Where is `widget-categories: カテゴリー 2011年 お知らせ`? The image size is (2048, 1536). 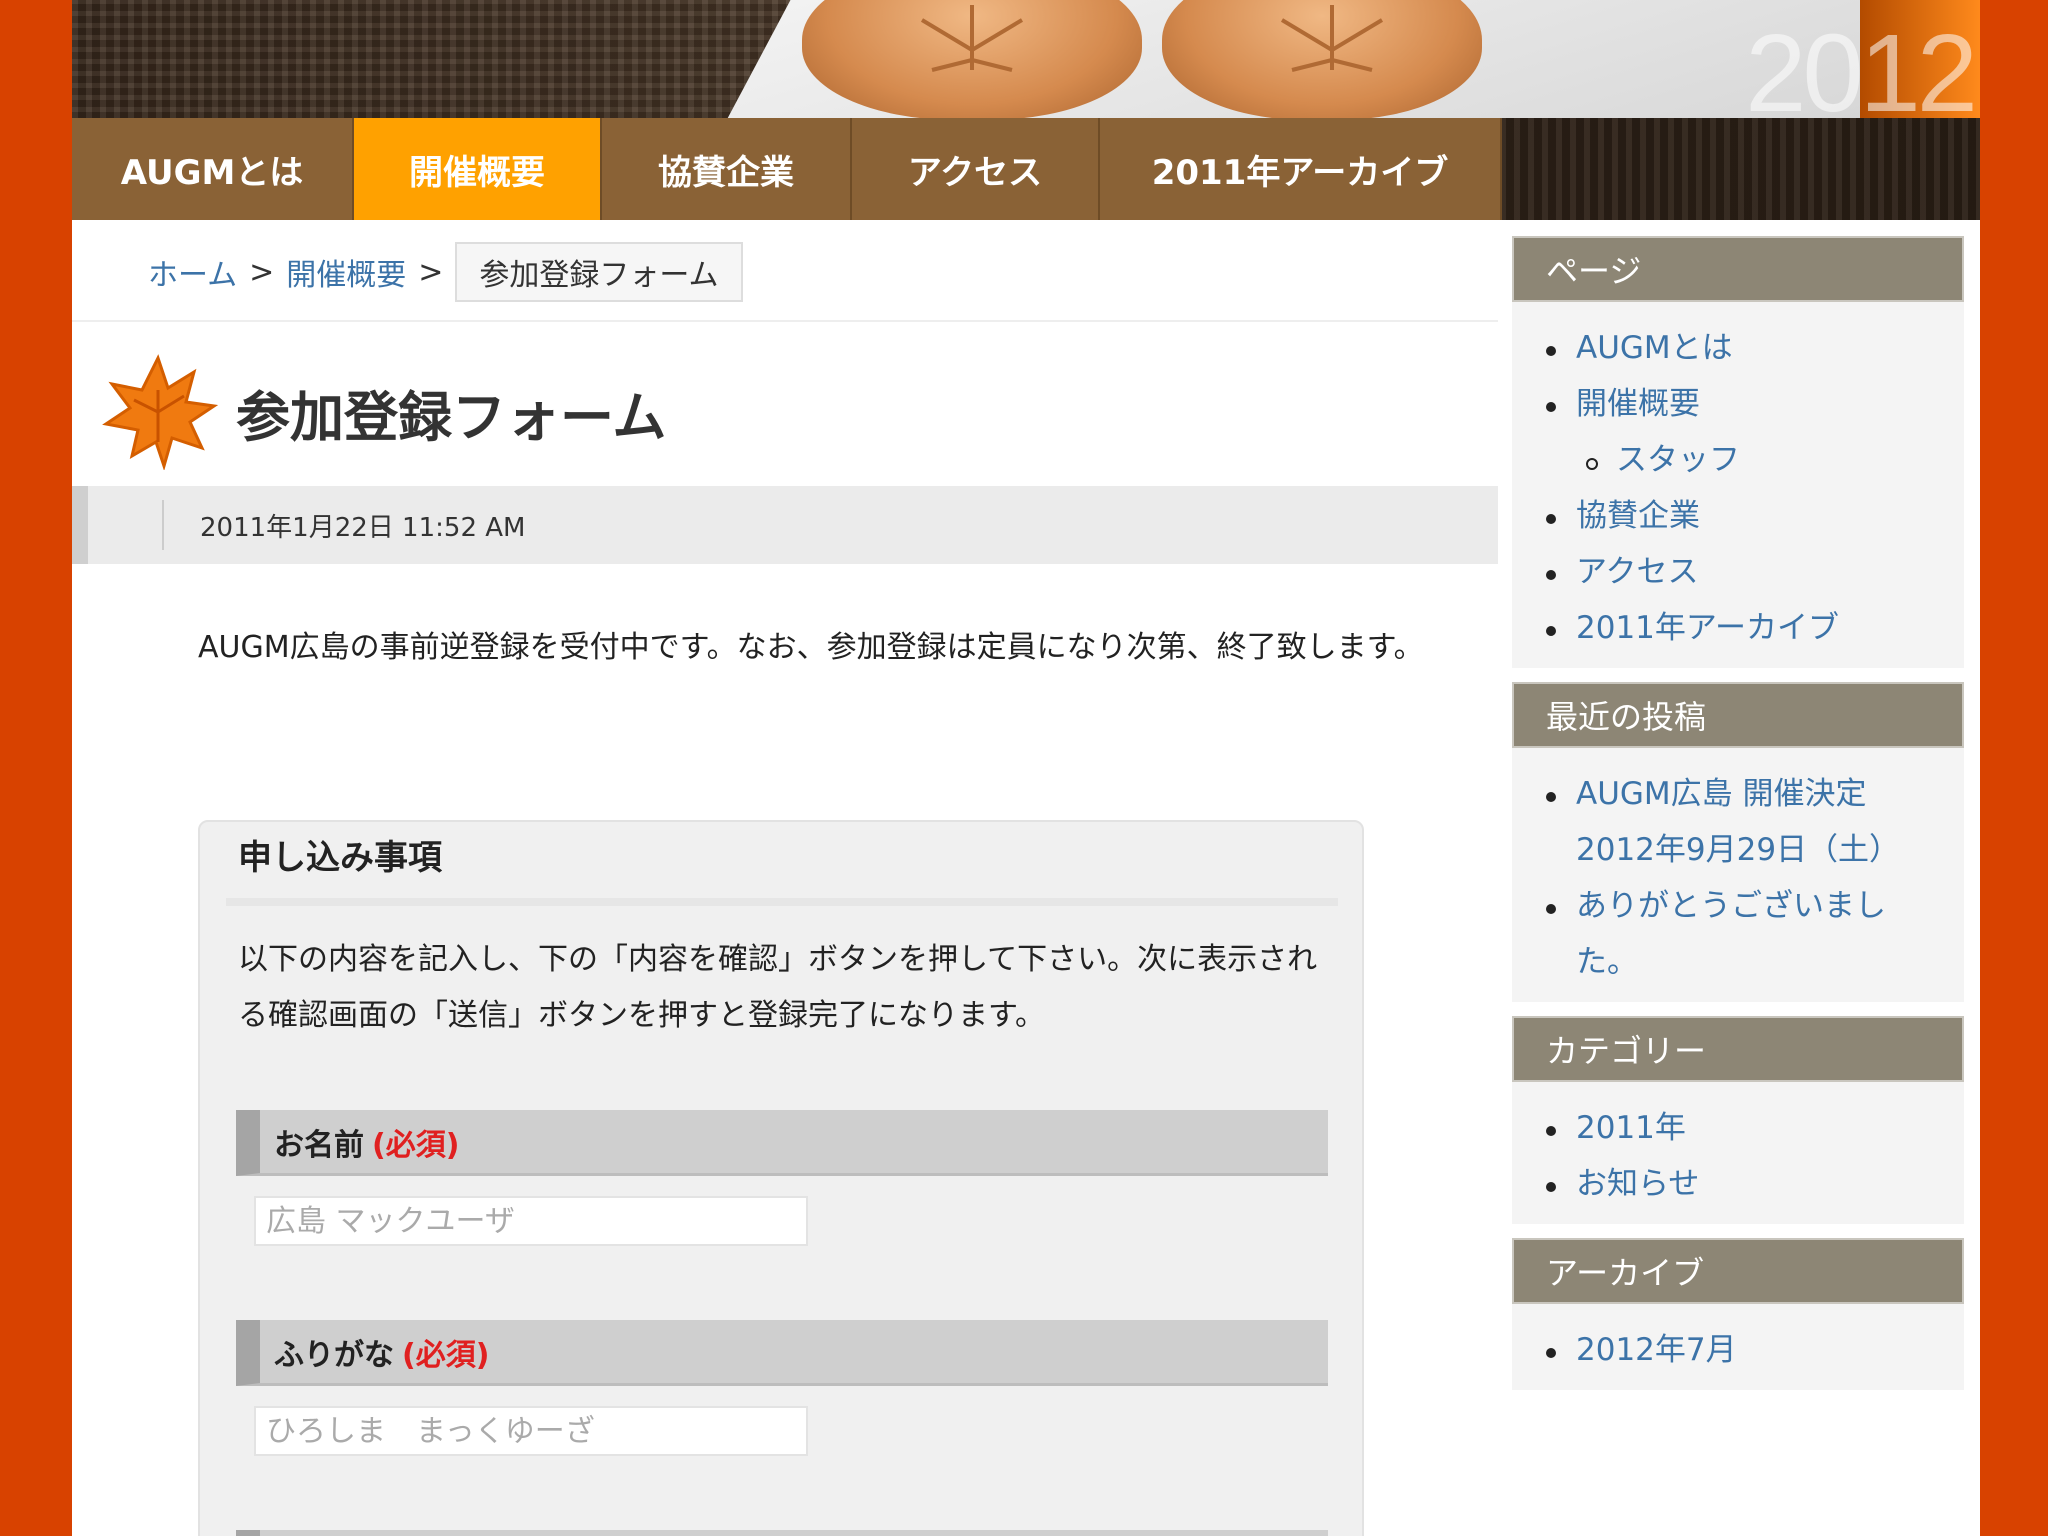 widget-categories: カテゴリー 2011年 お知らせ is located at coordinates (1738, 1120).